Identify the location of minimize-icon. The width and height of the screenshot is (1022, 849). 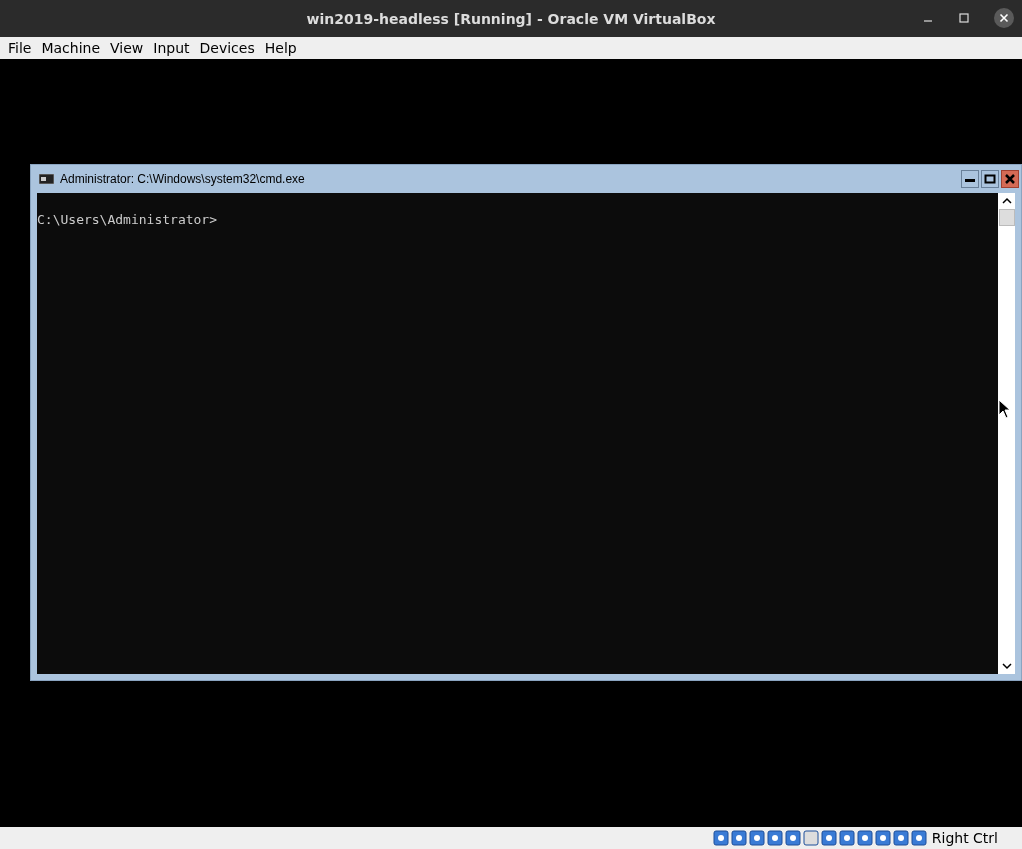
(970, 179).